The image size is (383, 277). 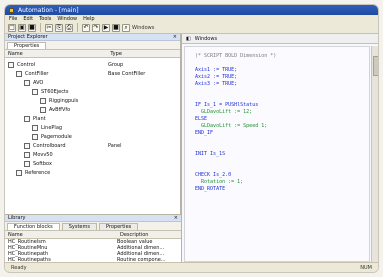 I want to click on tree-row: Movv50, so click(x=92, y=154).